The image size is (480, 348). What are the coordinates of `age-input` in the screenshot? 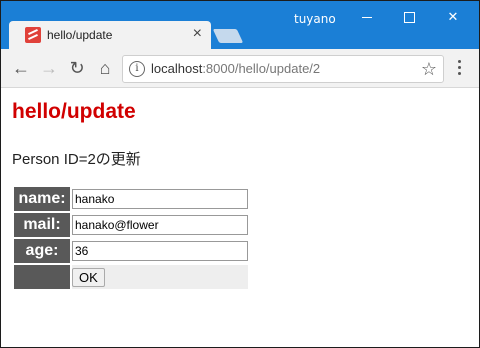 It's located at (160, 251).